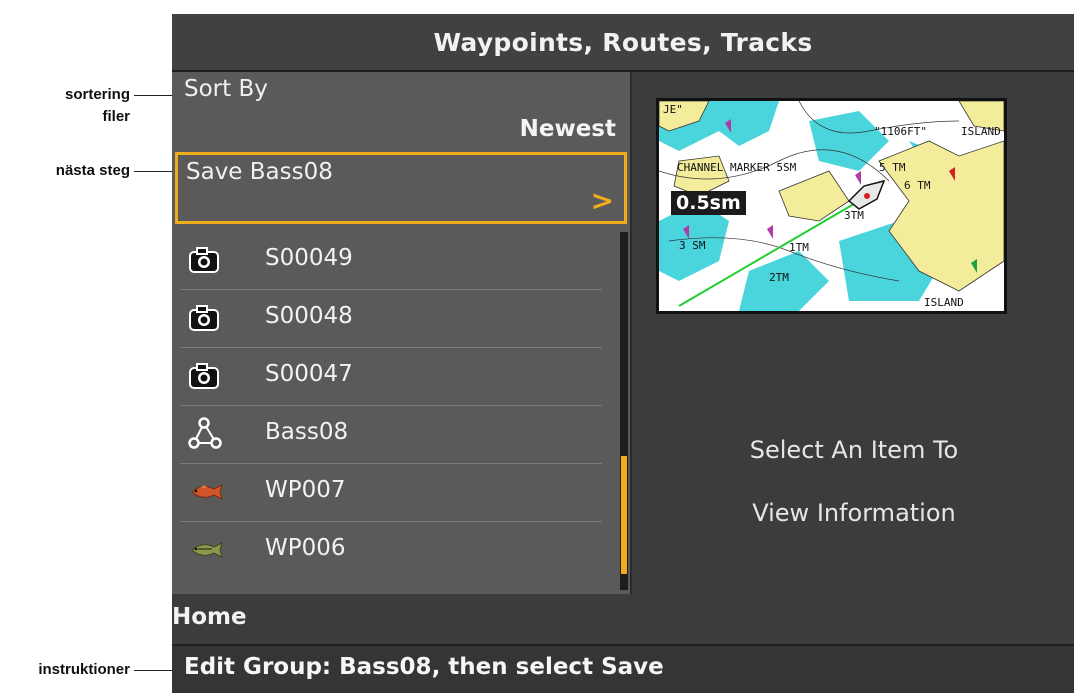 Image resolution: width=1074 pixels, height=693 pixels. Describe the element at coordinates (623, 619) in the screenshot. I see `home-bar: Home` at that location.